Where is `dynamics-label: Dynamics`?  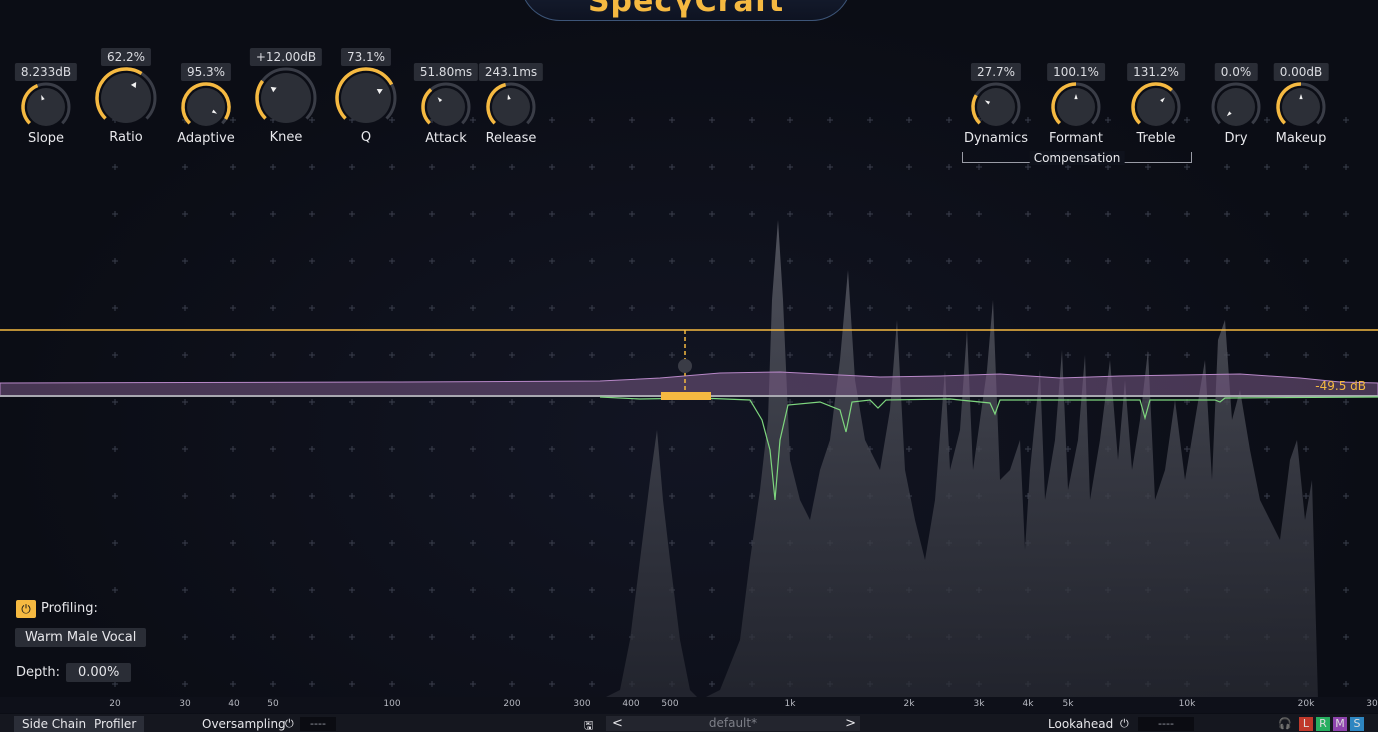
dynamics-label: Dynamics is located at coordinates (996, 138).